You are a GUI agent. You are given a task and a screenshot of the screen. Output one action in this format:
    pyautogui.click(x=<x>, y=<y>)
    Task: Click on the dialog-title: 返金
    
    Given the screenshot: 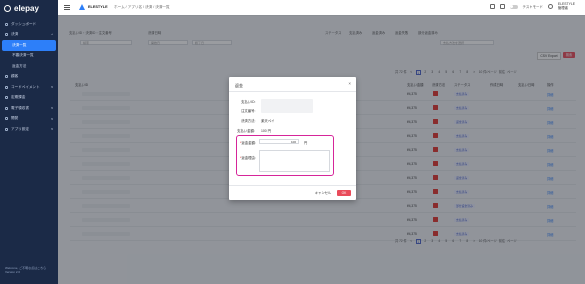 What is the action you would take?
    pyautogui.click(x=239, y=85)
    